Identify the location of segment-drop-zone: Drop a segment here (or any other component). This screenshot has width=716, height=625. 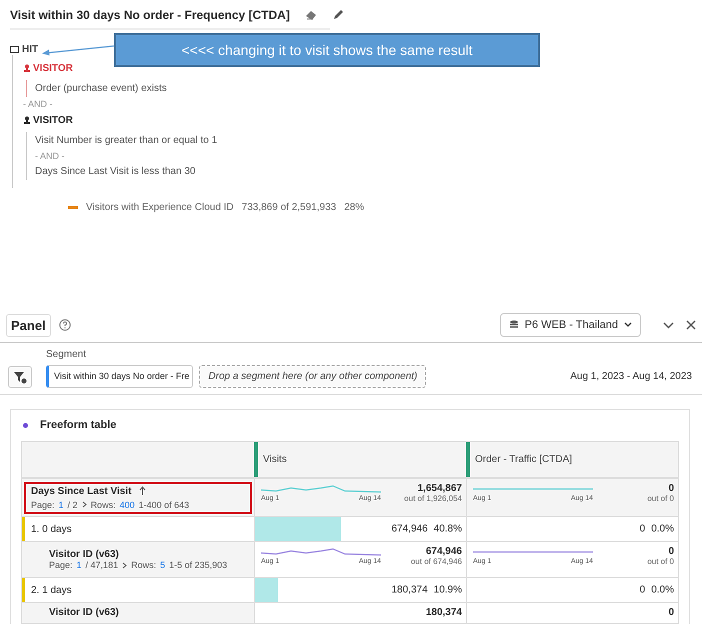
(312, 376).